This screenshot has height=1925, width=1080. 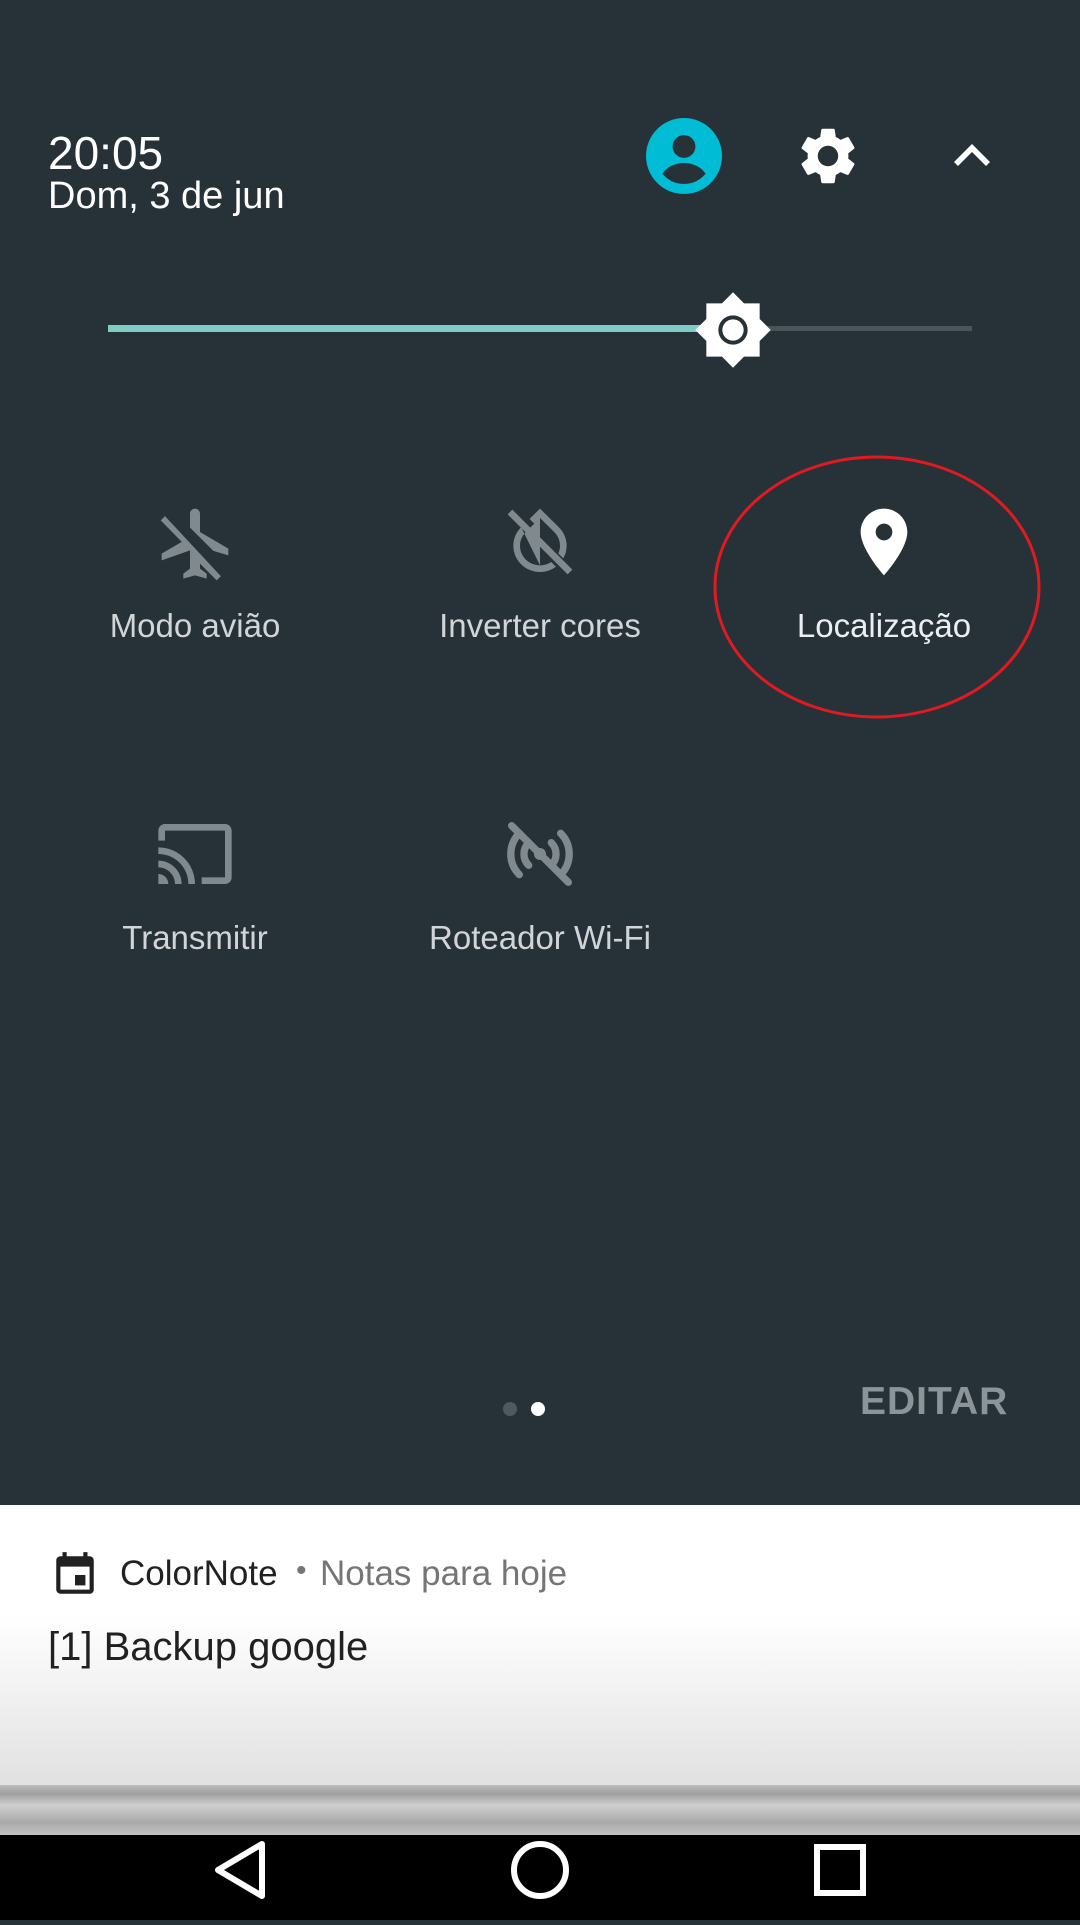 What do you see at coordinates (106, 153) in the screenshot?
I see `clock-time: 20:05` at bounding box center [106, 153].